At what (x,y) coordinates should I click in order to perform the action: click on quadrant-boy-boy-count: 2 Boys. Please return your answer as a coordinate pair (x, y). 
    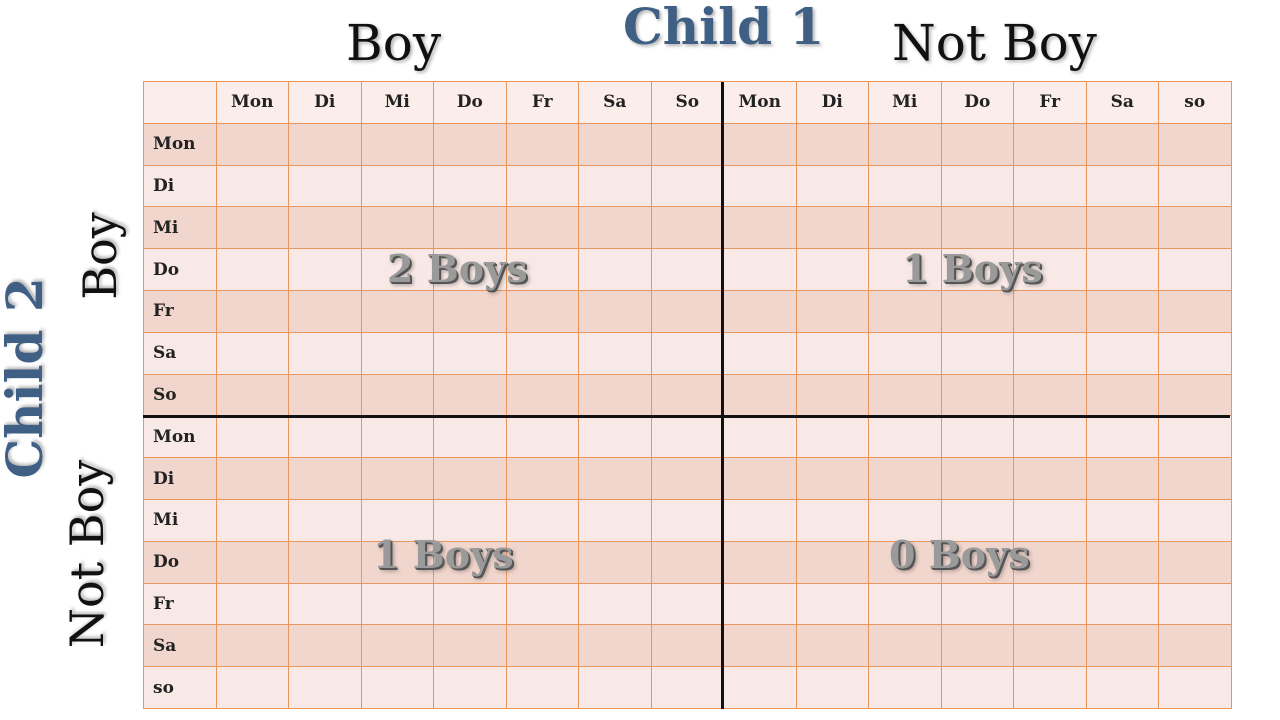
    Looking at the image, I should click on (457, 268).